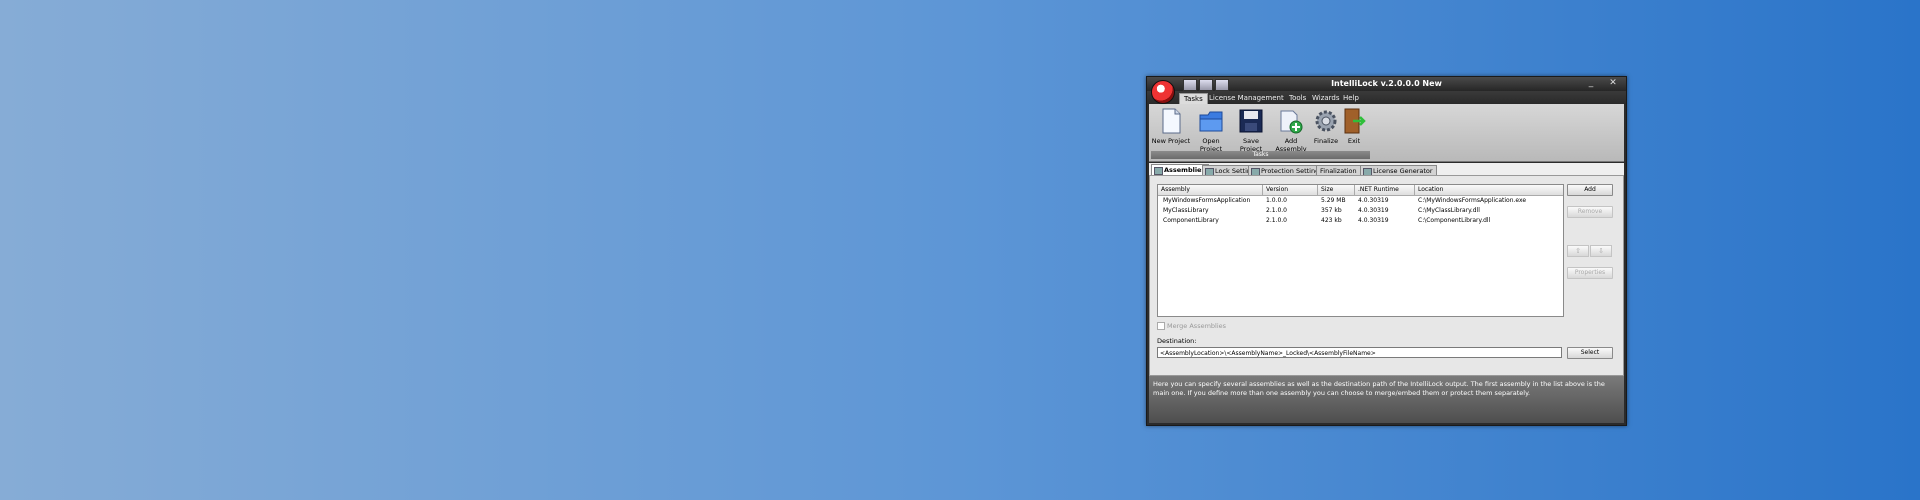 The height and width of the screenshot is (500, 1920). What do you see at coordinates (1590, 353) in the screenshot?
I see `select-button: Select` at bounding box center [1590, 353].